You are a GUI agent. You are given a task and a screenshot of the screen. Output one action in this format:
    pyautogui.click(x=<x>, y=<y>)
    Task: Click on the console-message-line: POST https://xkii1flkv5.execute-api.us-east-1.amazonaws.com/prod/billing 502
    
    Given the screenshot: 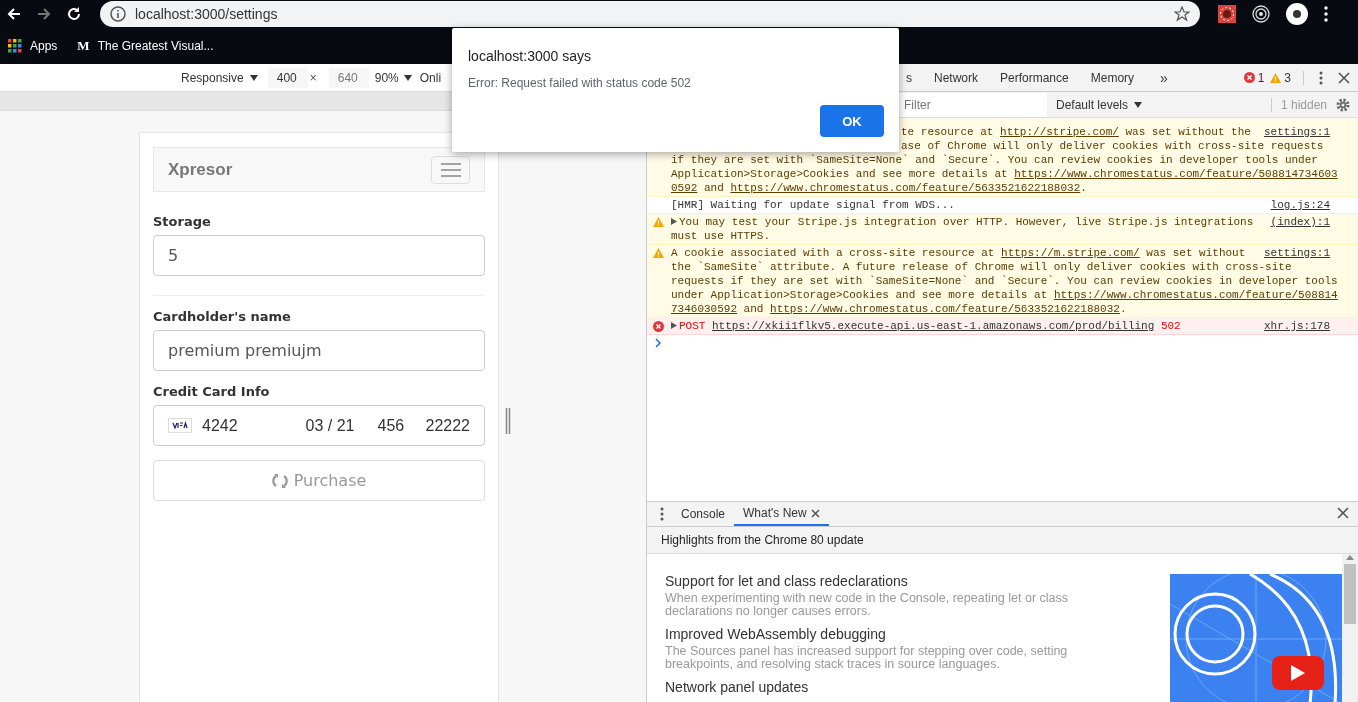 What is the action you would take?
    pyautogui.click(x=926, y=326)
    